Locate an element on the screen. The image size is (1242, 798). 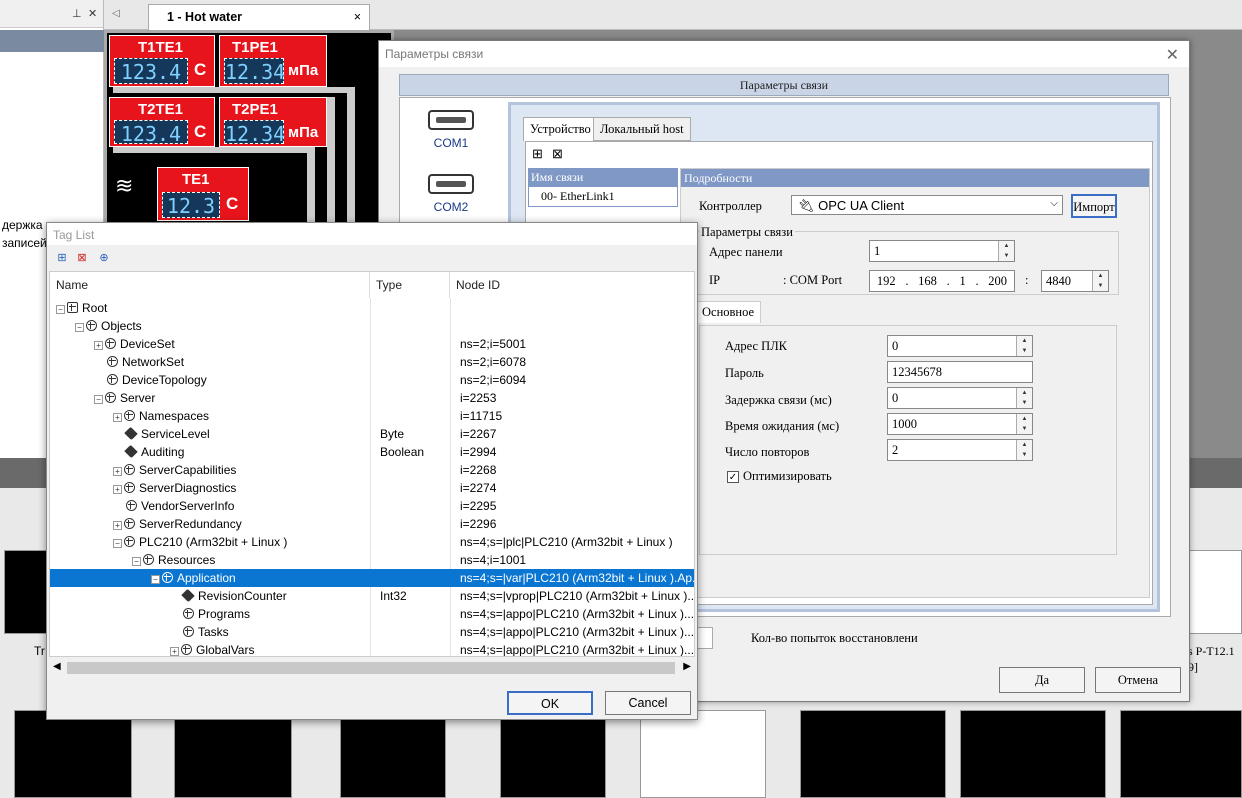
tag-name: PLC210 (Arm32bit + Linux ) is located at coordinates (213, 542).